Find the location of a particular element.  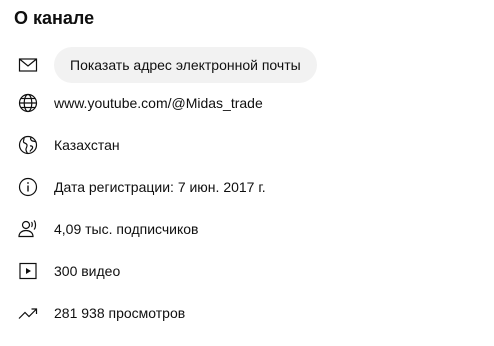

show-email-button: Показать адрес электронной почты is located at coordinates (185, 65).